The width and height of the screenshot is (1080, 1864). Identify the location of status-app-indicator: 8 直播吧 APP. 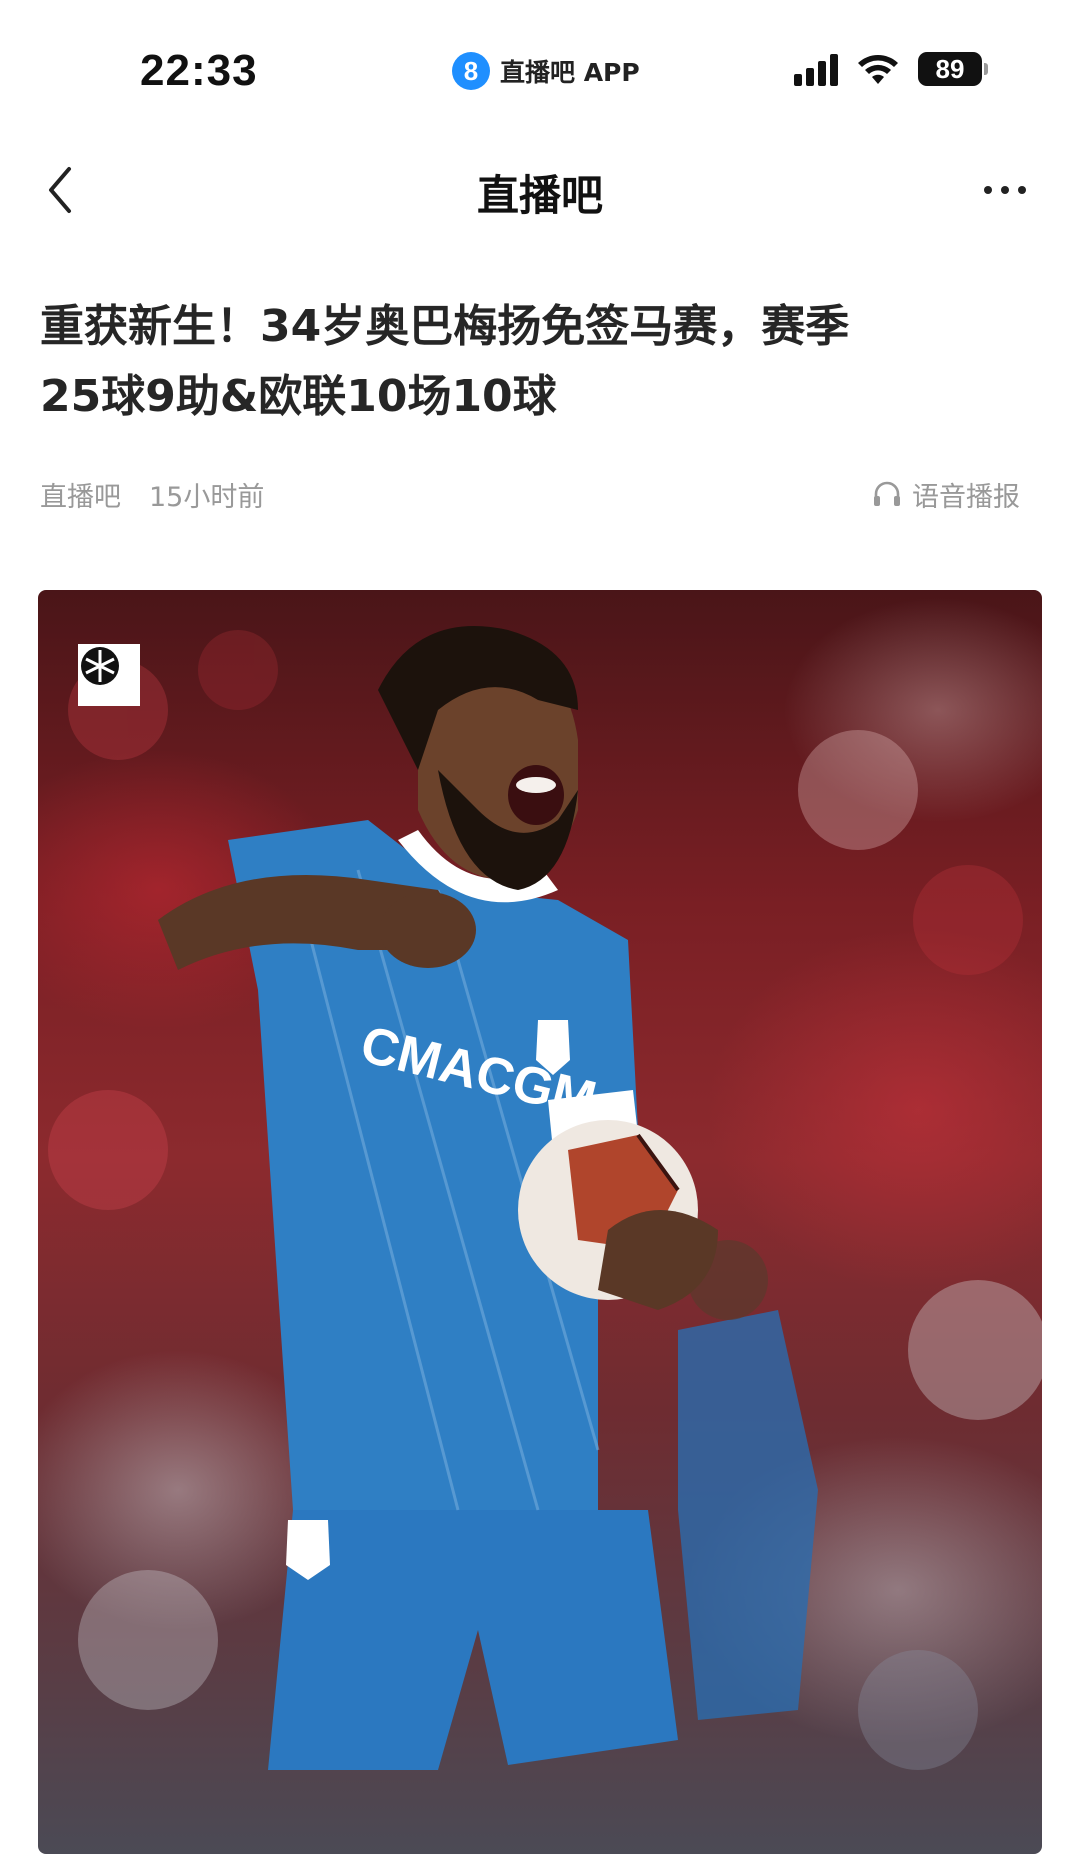
(546, 71).